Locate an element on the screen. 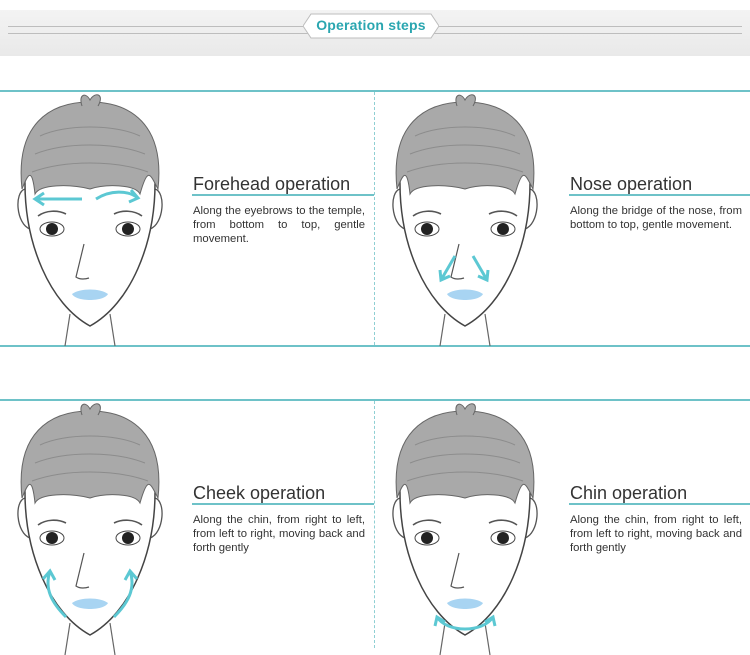 The image size is (750, 655). step-title: Forehead operation is located at coordinates (272, 184).